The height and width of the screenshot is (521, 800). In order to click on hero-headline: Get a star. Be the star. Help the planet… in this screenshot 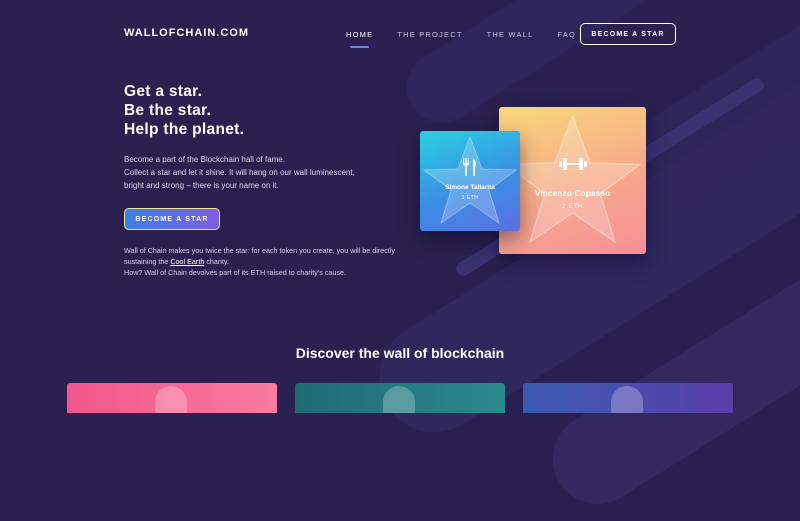, I will do `click(269, 110)`.